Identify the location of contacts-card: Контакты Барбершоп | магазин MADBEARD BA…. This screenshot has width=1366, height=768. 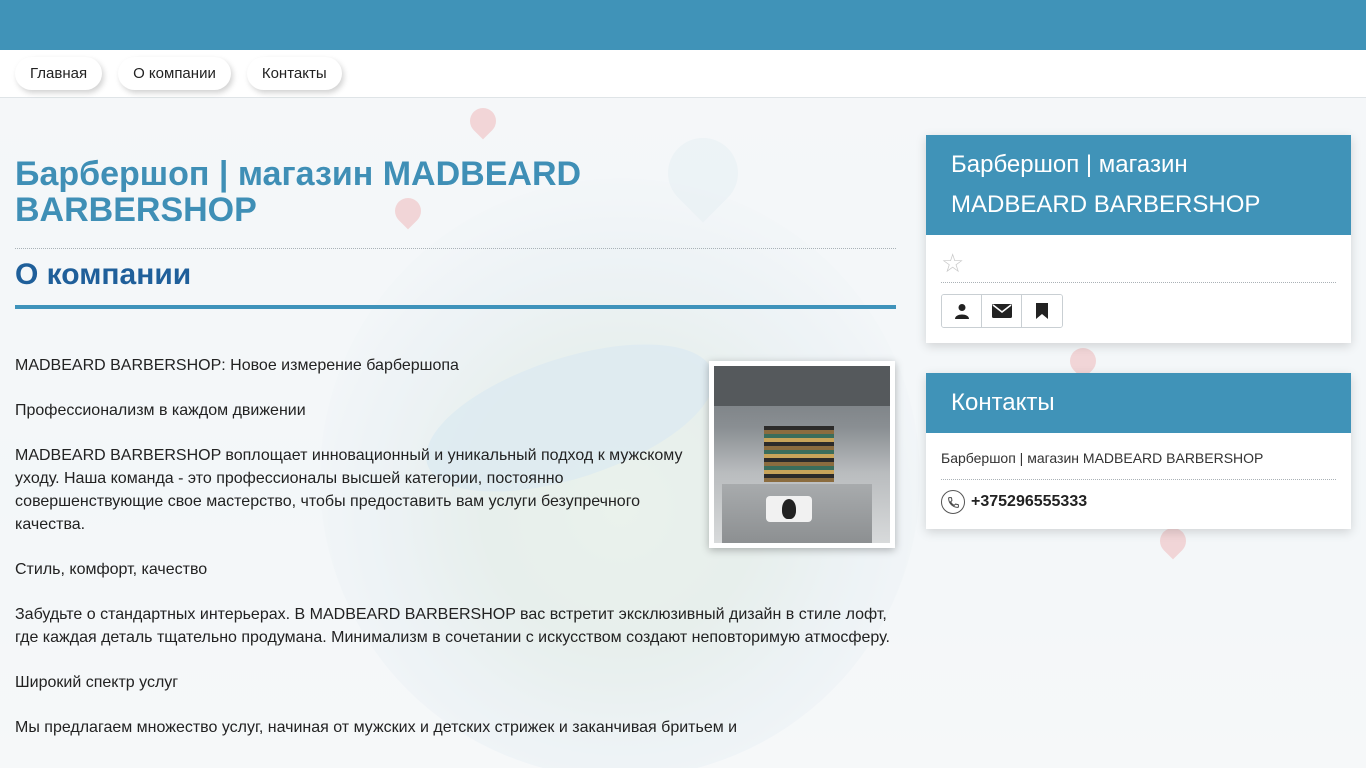
(1138, 451).